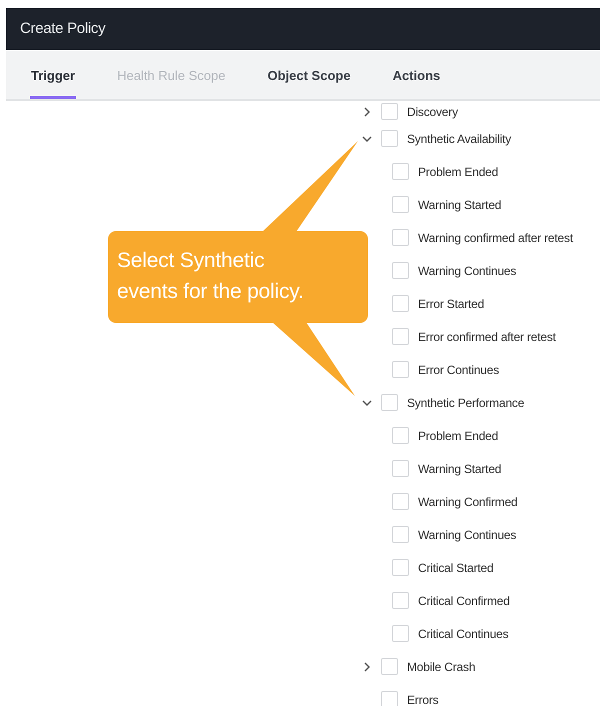 The image size is (600, 706). What do you see at coordinates (417, 74) in the screenshot?
I see `tab: Actions` at bounding box center [417, 74].